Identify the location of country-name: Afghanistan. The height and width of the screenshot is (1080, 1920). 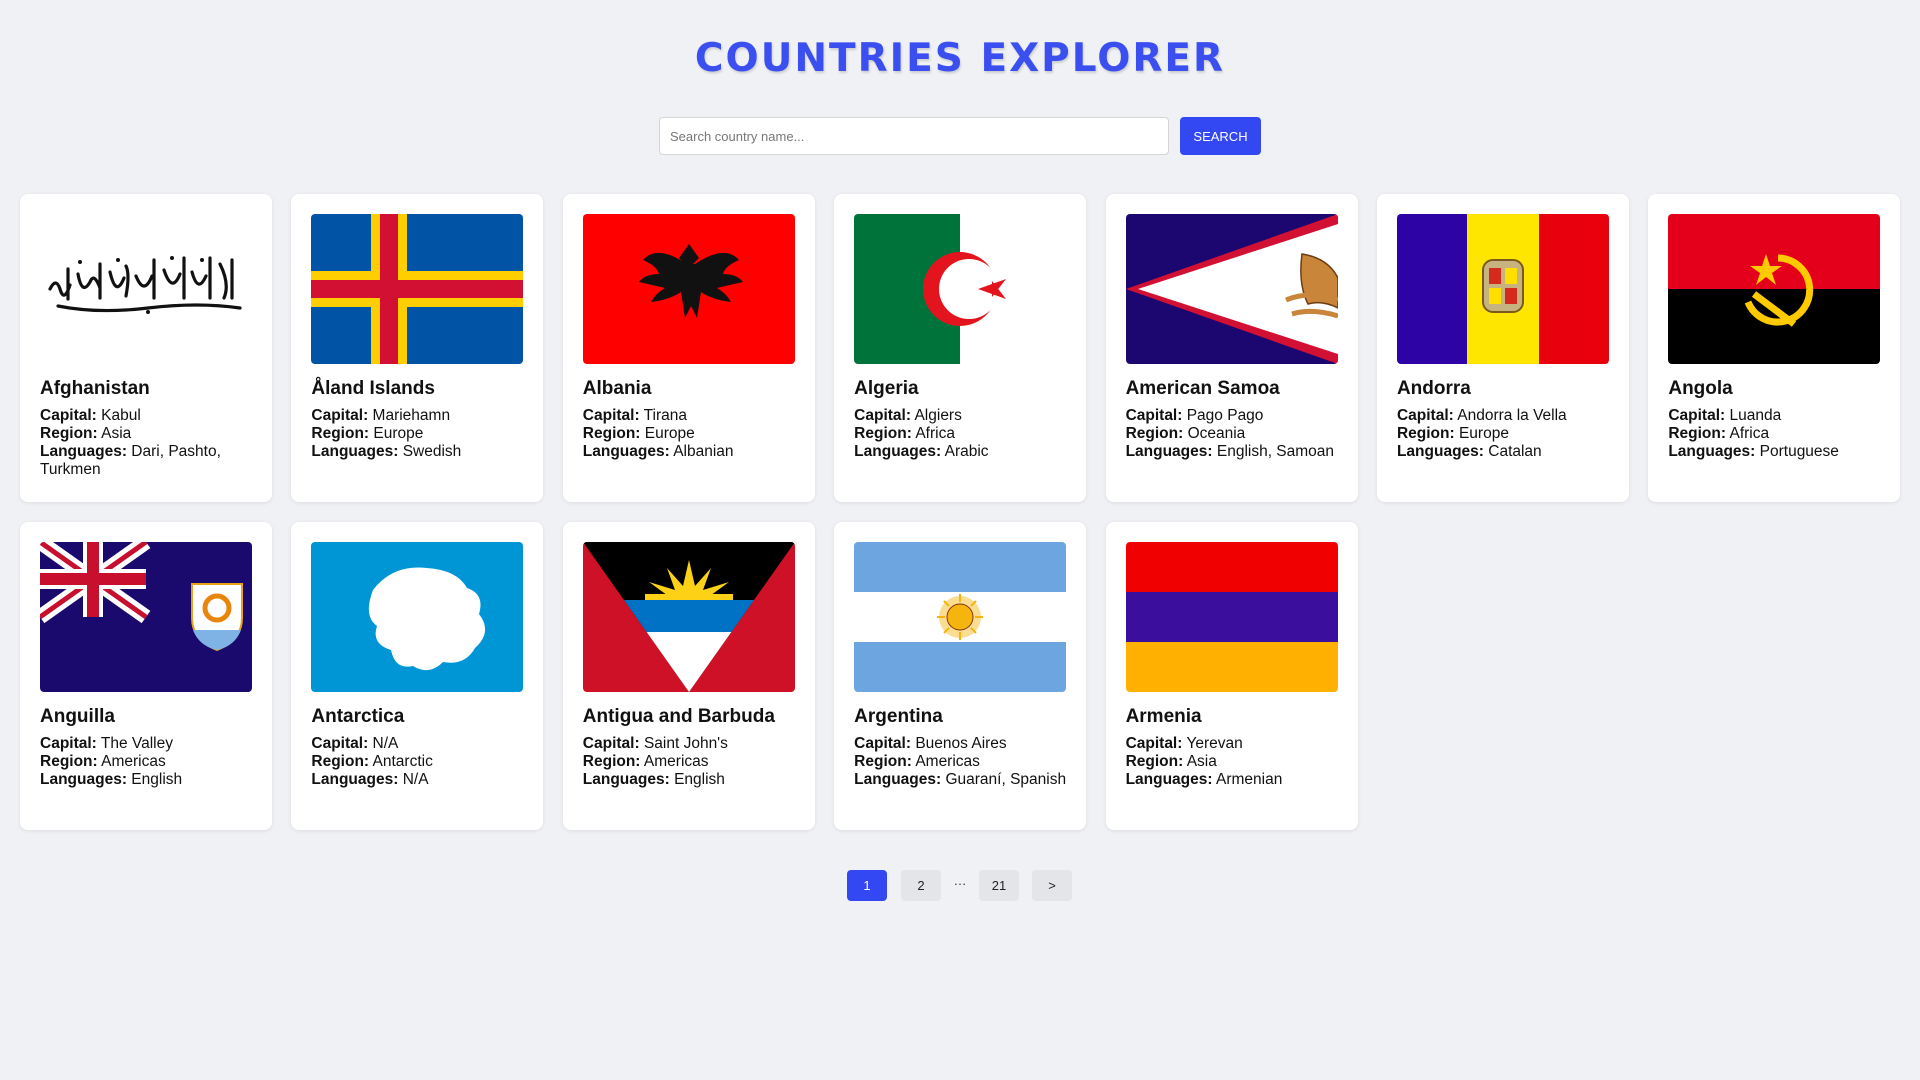
(95, 388).